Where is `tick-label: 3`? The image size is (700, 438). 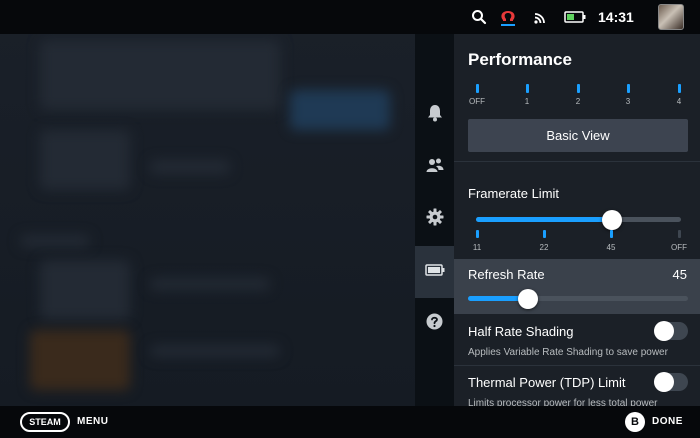 tick-label: 3 is located at coordinates (628, 101).